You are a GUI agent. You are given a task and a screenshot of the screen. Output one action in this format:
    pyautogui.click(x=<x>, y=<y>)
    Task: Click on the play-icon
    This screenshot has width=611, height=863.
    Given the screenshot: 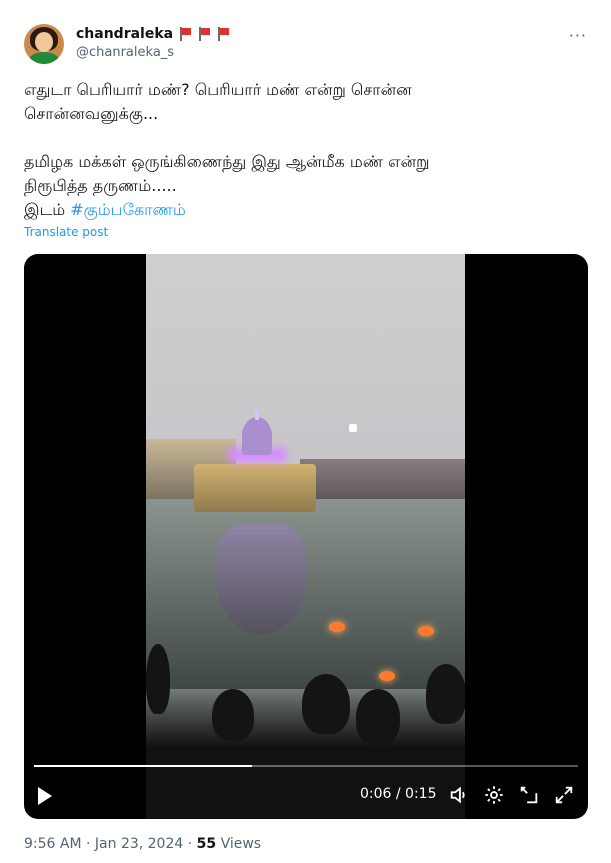 What is the action you would take?
    pyautogui.click(x=45, y=796)
    